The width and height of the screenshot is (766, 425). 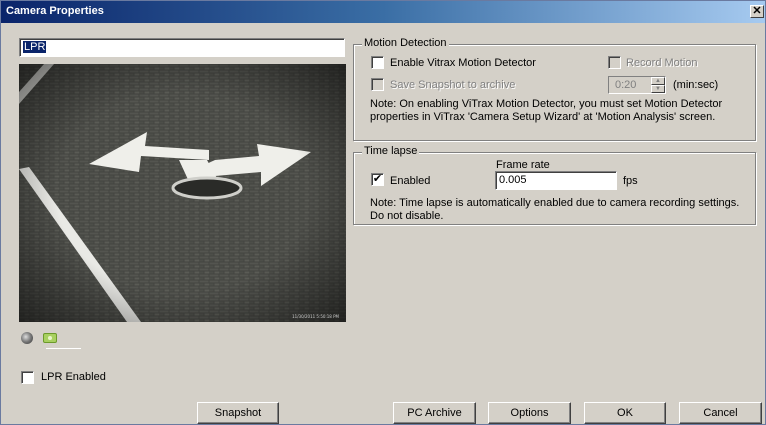 I want to click on lpr-enabled-label: LPR Enabled, so click(x=73, y=377).